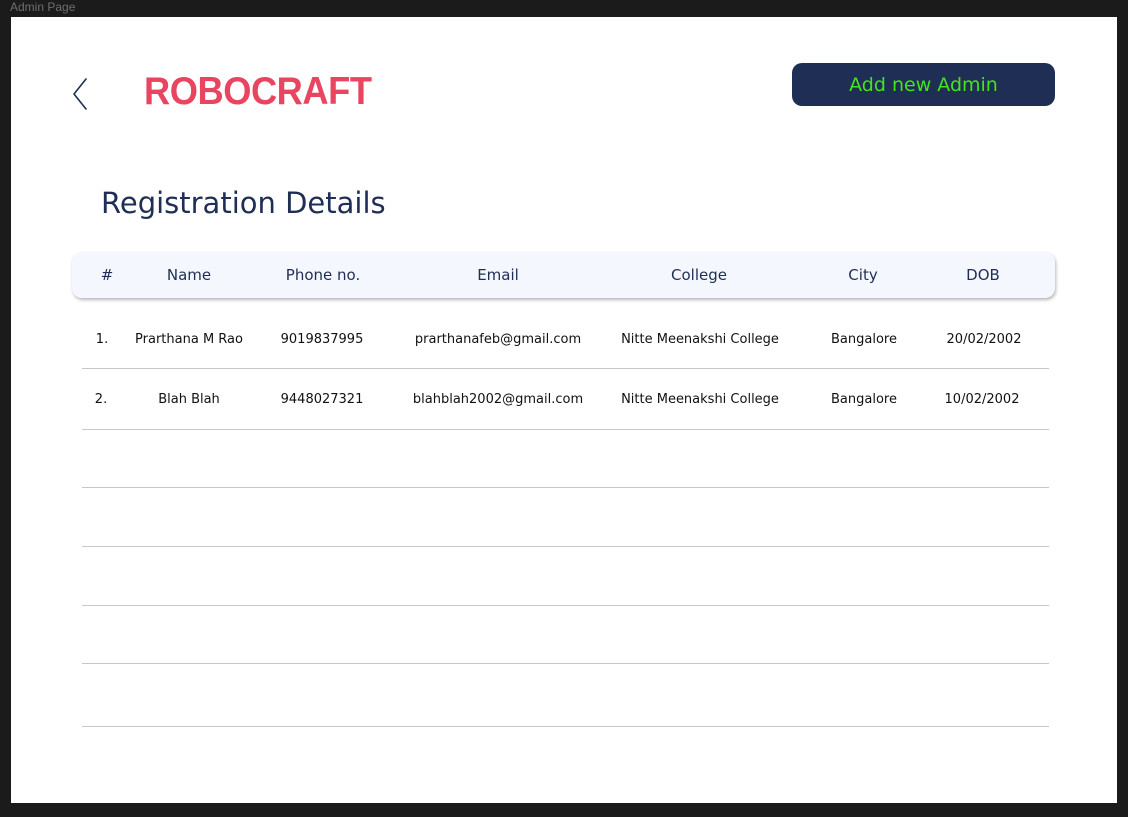 This screenshot has width=1128, height=817. I want to click on column-header-name: Name, so click(189, 275).